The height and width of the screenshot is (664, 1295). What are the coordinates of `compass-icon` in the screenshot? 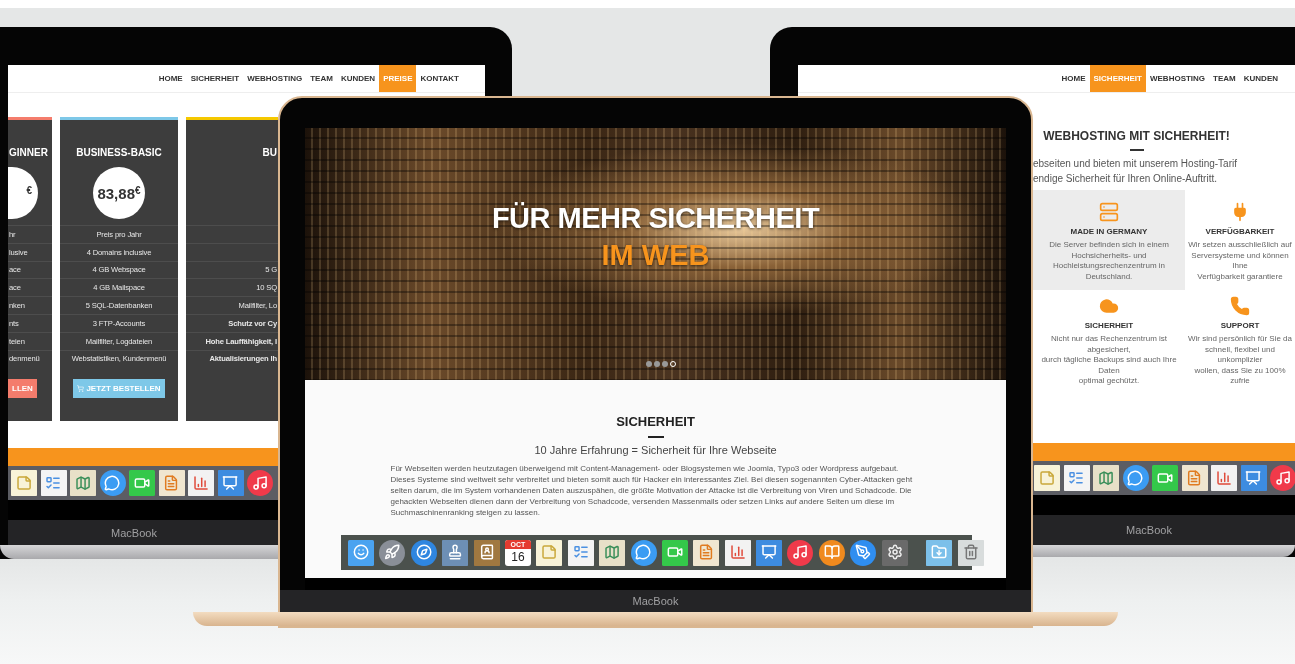 It's located at (423, 552).